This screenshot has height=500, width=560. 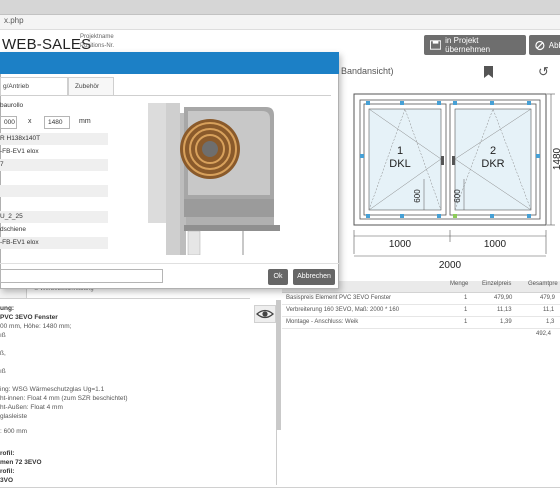 I want to click on dim-handle-right: 600, so click(x=457, y=196).